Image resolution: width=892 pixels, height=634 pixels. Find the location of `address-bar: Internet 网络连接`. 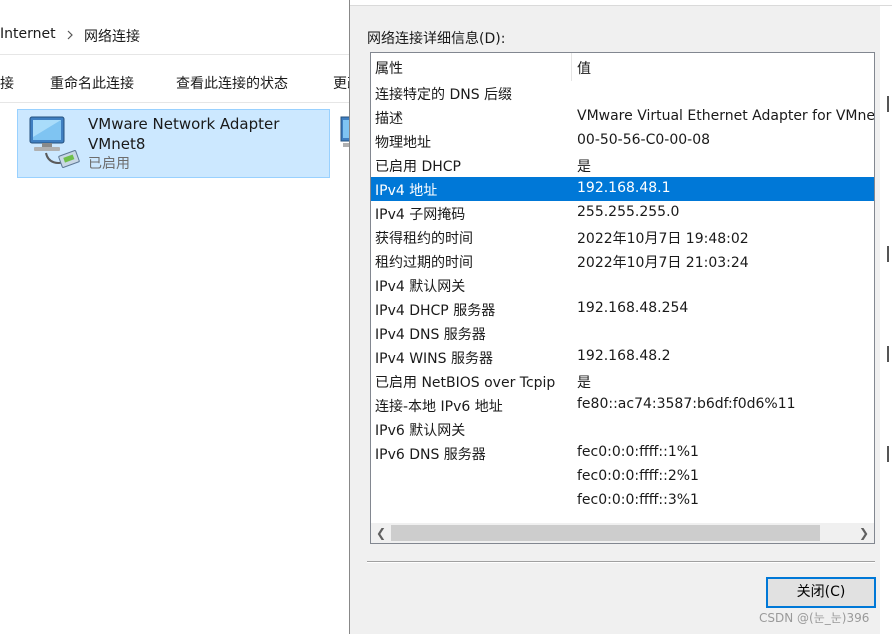

address-bar: Internet 网络连接 is located at coordinates (175, 27).